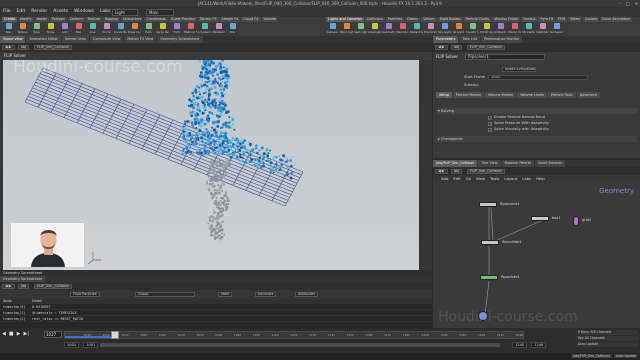  Describe the element at coordinates (402, 29) in the screenshot. I see `right-tool-5: Volume Light` at that location.